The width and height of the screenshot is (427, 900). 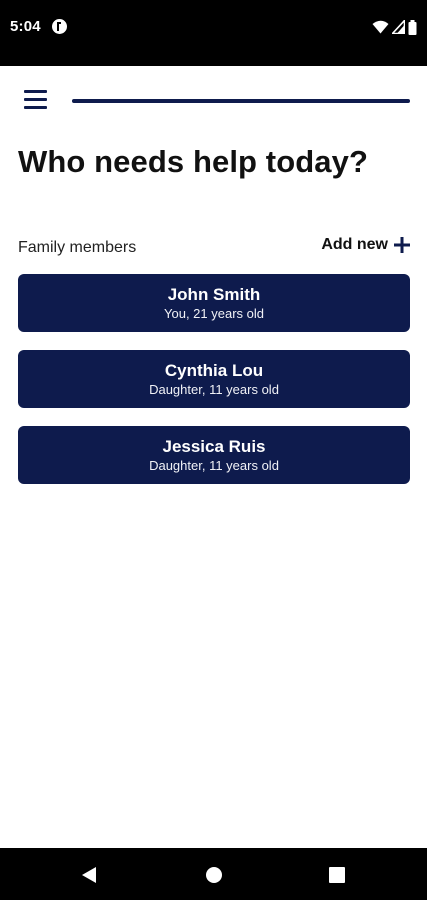 I want to click on add-new-button: Add new, so click(x=365, y=245).